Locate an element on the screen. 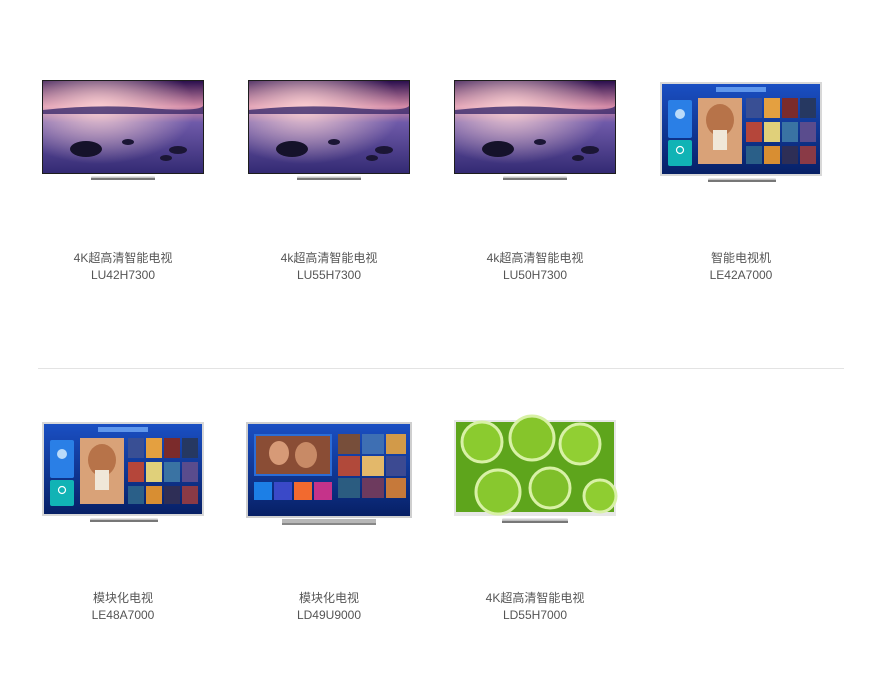 The image size is (870, 700). product-card-lu50h7300: 4k超高清智能电视 LU50H7300 is located at coordinates (535, 180).